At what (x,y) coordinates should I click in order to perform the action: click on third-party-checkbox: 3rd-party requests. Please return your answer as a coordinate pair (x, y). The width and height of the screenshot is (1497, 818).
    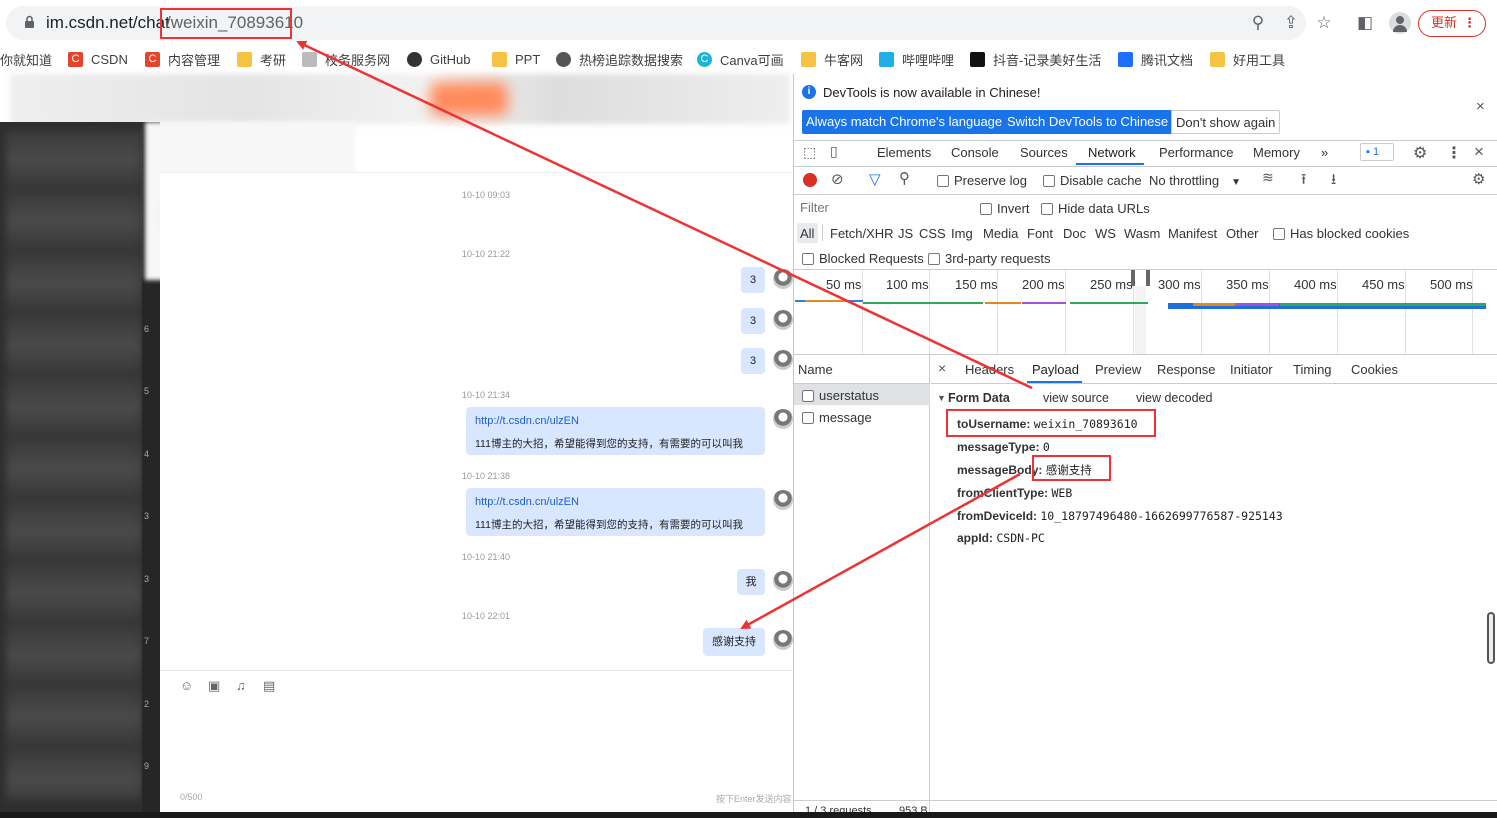
    Looking at the image, I should click on (989, 258).